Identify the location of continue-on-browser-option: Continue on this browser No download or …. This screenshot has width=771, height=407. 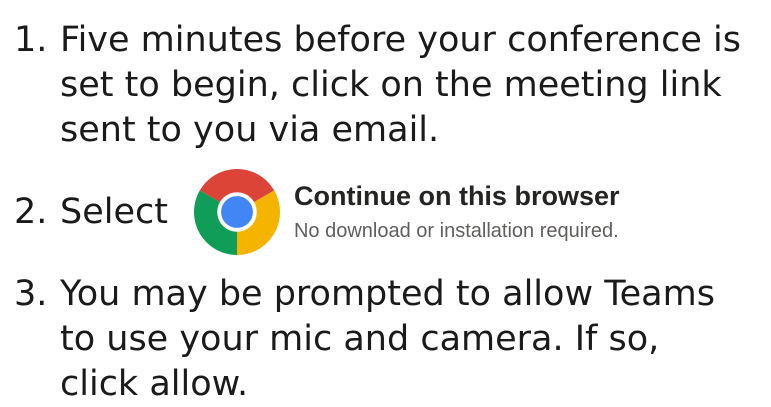
(406, 212).